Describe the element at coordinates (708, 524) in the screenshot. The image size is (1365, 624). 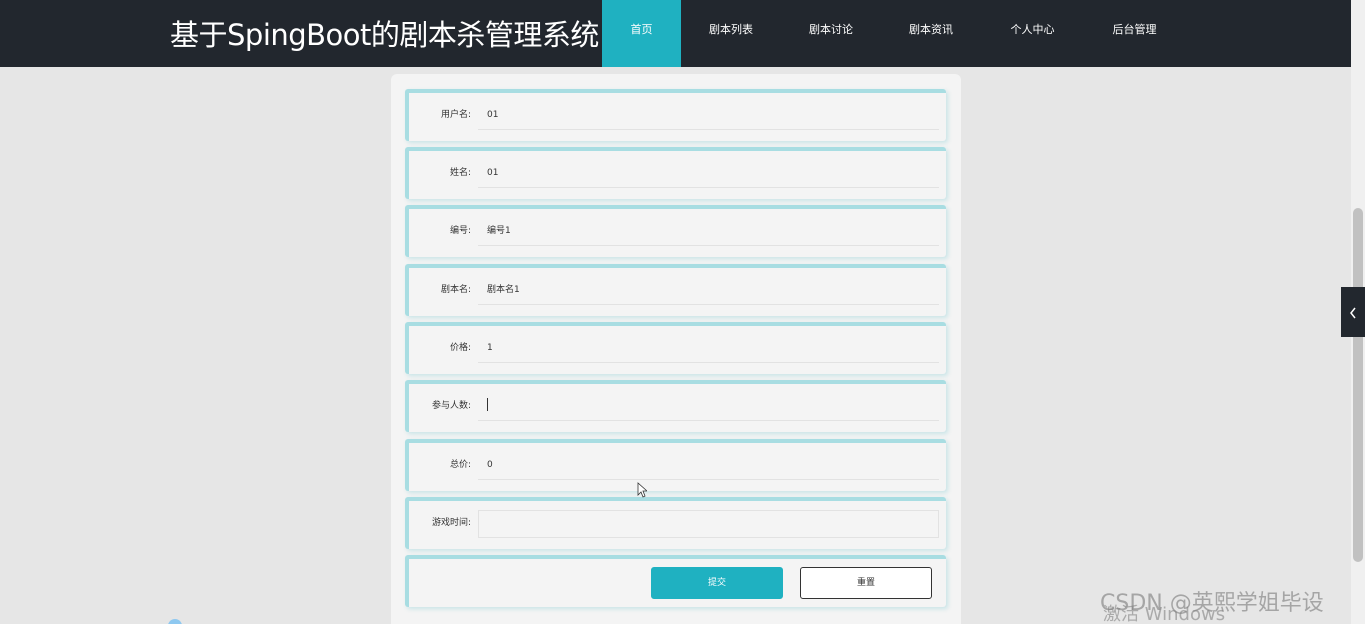
I see `game-time-field` at that location.